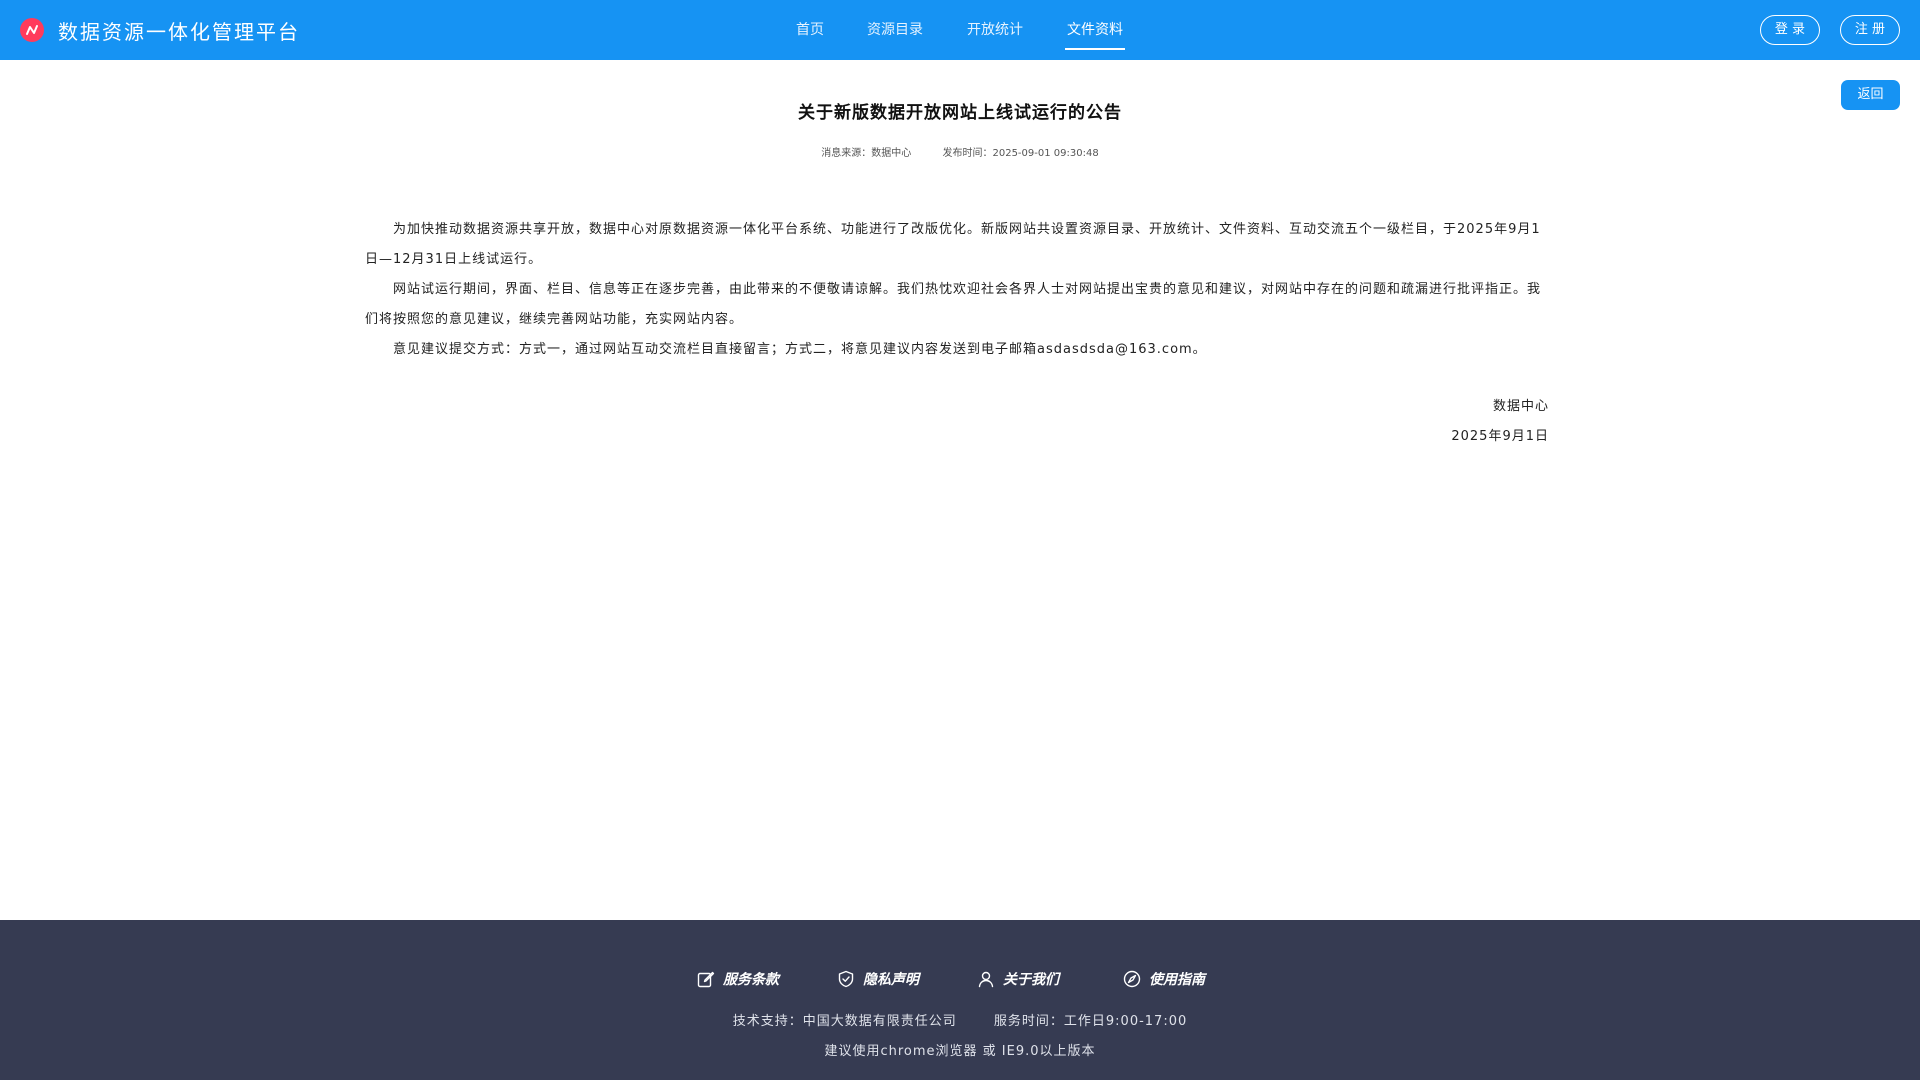 Image resolution: width=1920 pixels, height=1080 pixels. What do you see at coordinates (891, 980) in the screenshot?
I see `footer-link-label: 隐私声明` at bounding box center [891, 980].